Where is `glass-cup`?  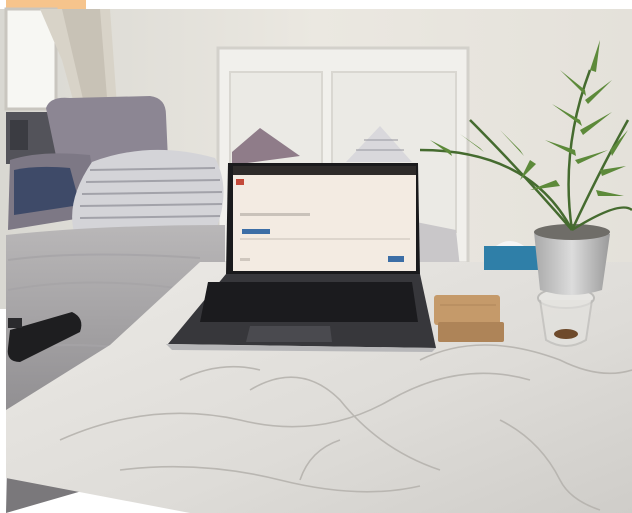 glass-cup is located at coordinates (566, 317).